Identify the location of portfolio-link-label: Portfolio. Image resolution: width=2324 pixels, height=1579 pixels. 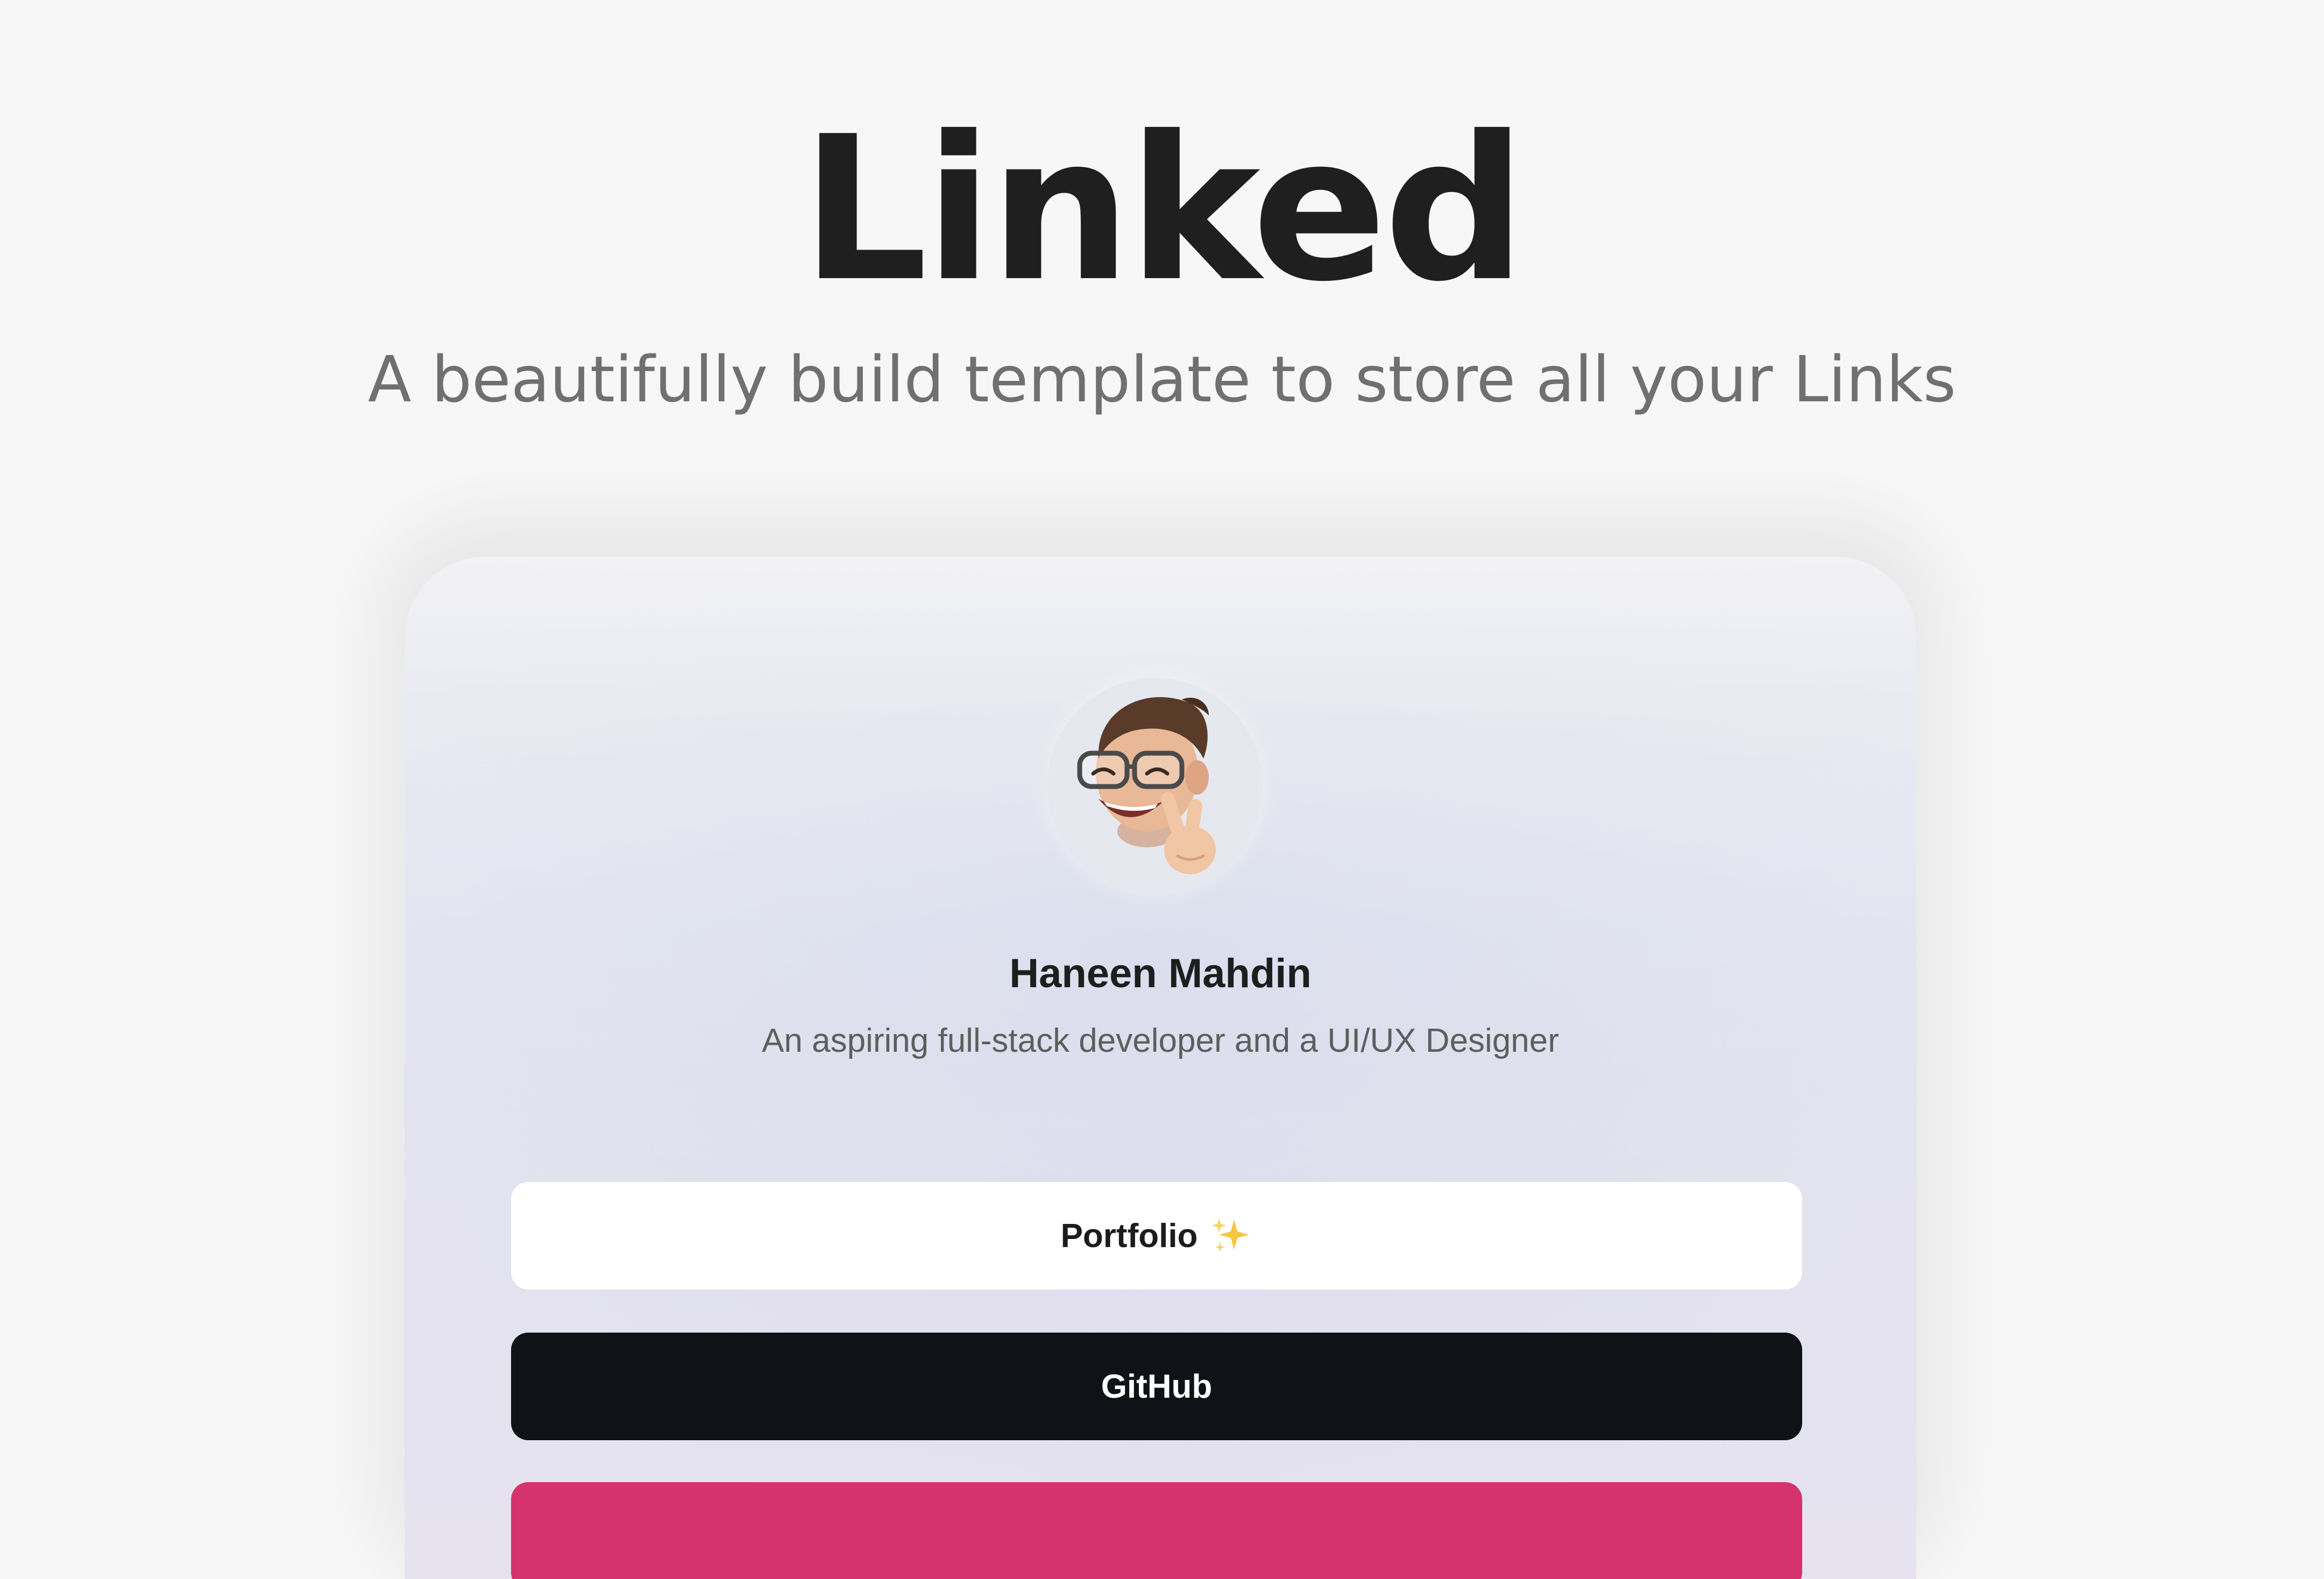
(1129, 1236).